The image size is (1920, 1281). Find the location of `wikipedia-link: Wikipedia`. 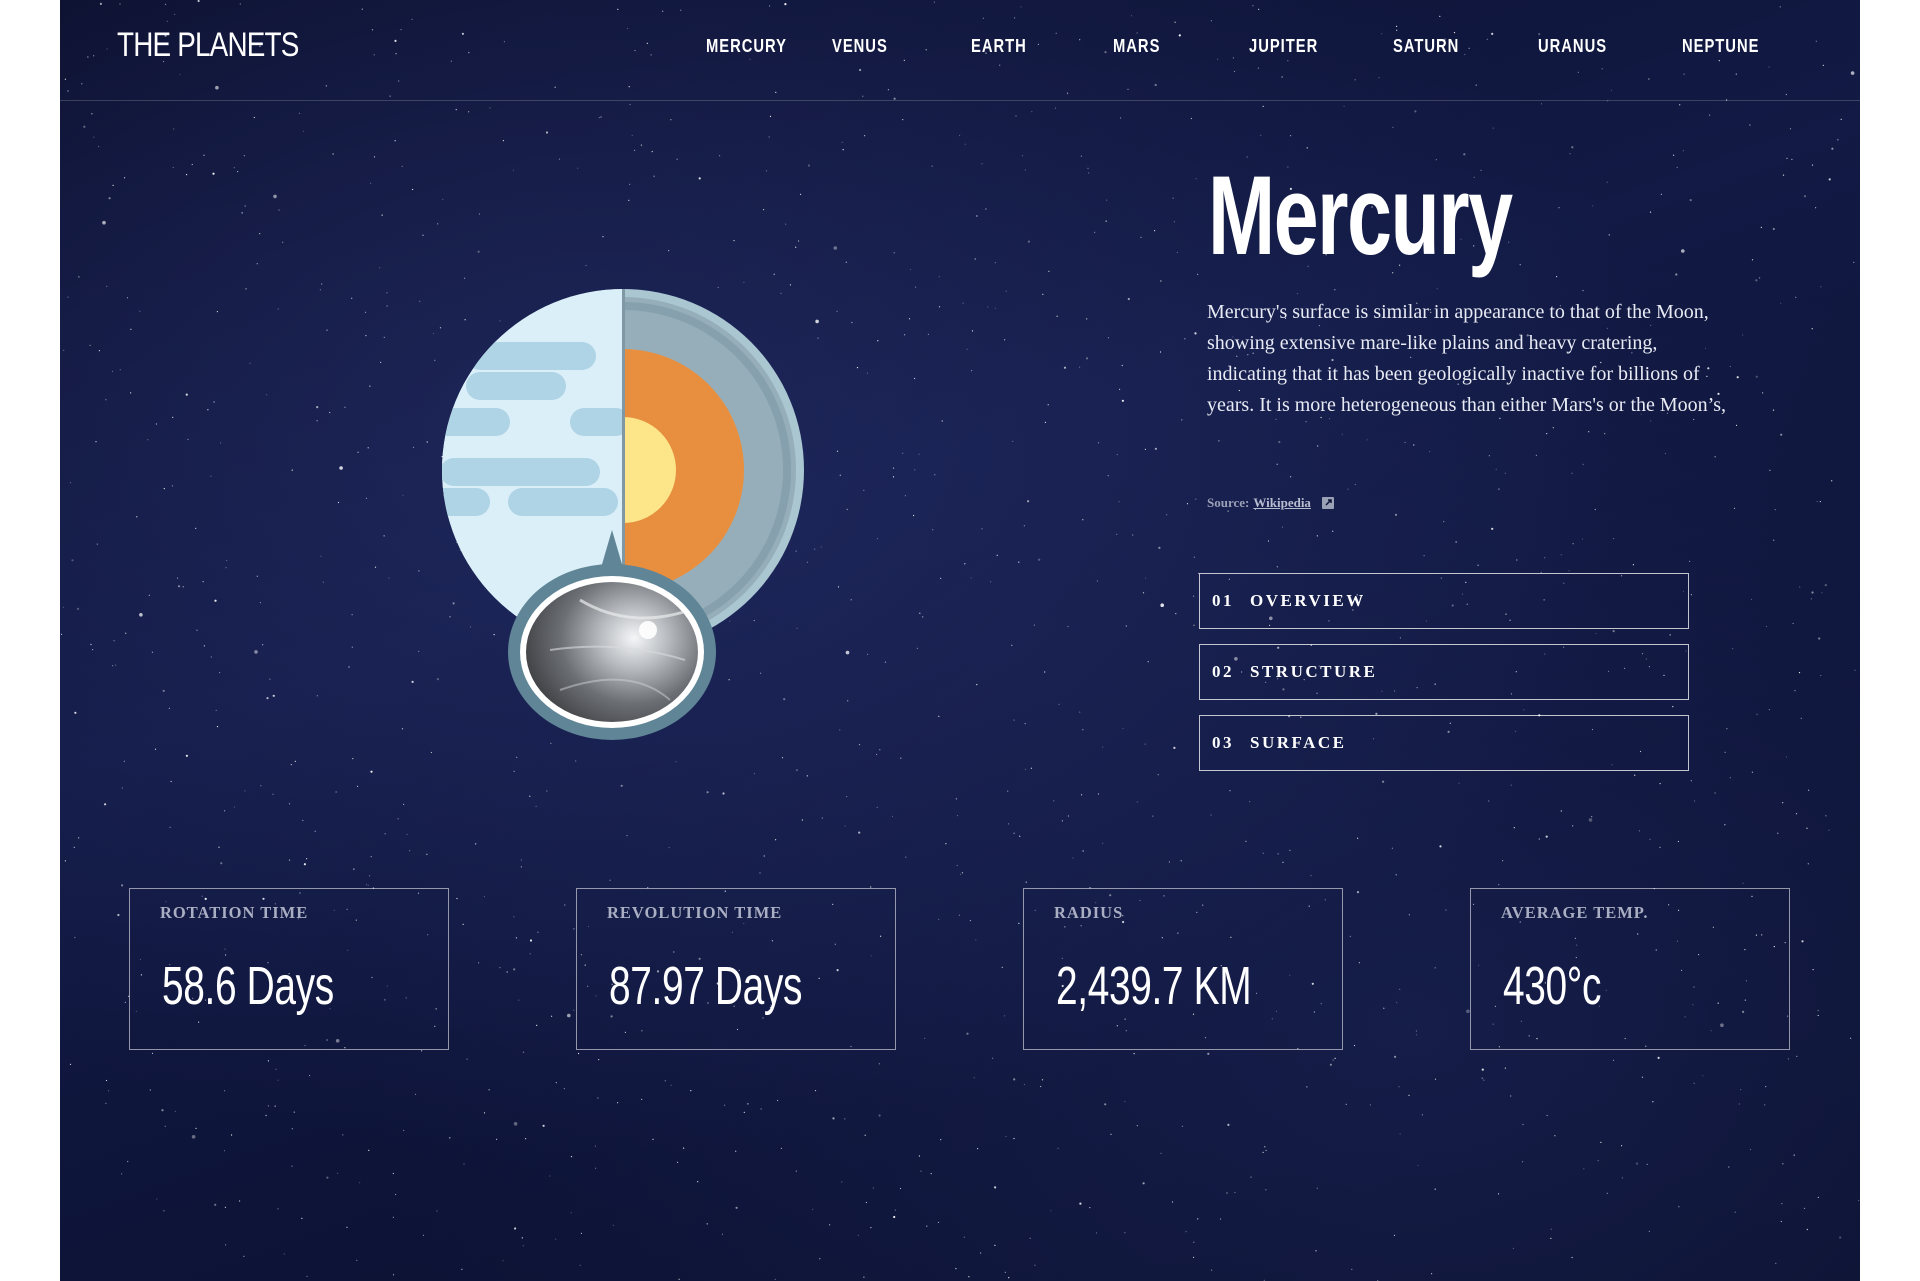

wikipedia-link: Wikipedia is located at coordinates (1282, 503).